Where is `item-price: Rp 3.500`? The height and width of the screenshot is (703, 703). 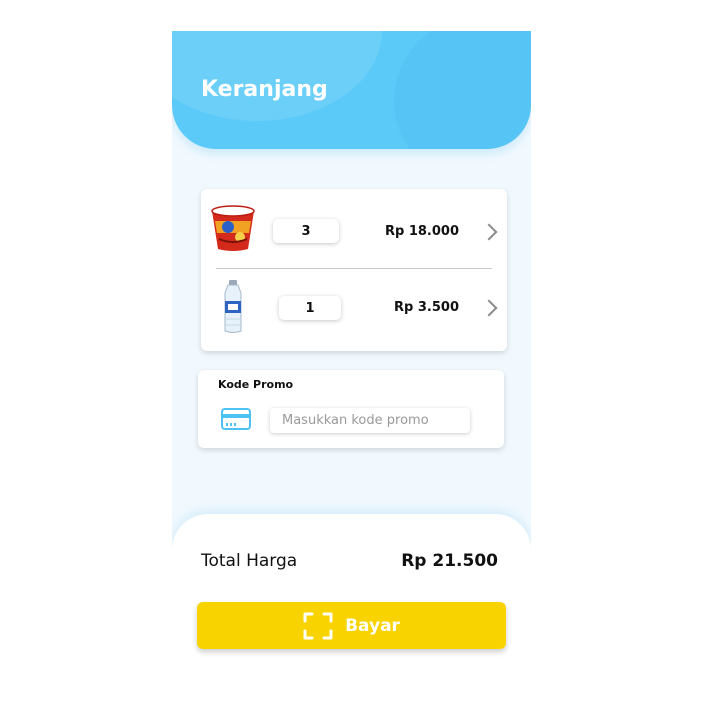 item-price: Rp 3.500 is located at coordinates (426, 307).